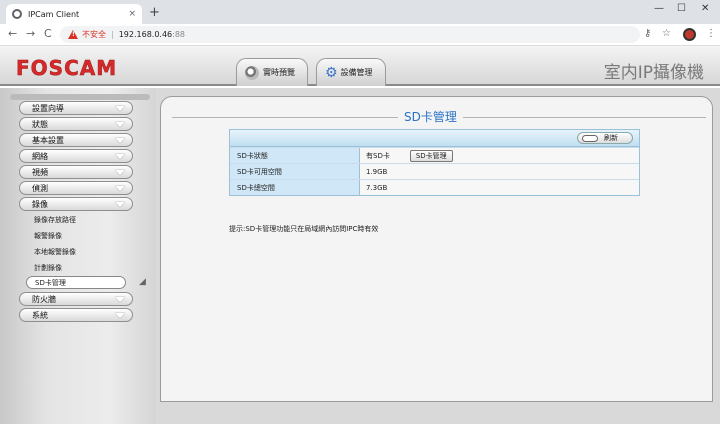 The width and height of the screenshot is (720, 424). Describe the element at coordinates (705, 8) in the screenshot. I see `window-close-button: ✕` at that location.